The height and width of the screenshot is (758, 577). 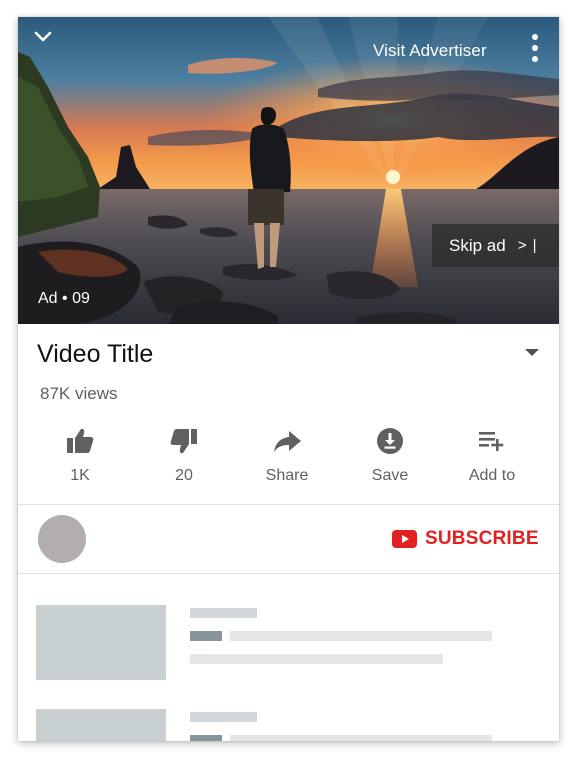 I want to click on save-button: Save, so click(x=390, y=455).